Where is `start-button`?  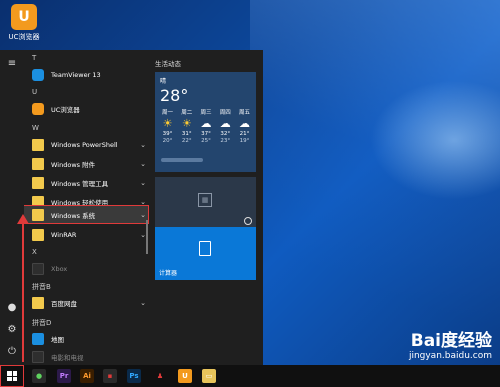 start-button is located at coordinates (12, 376).